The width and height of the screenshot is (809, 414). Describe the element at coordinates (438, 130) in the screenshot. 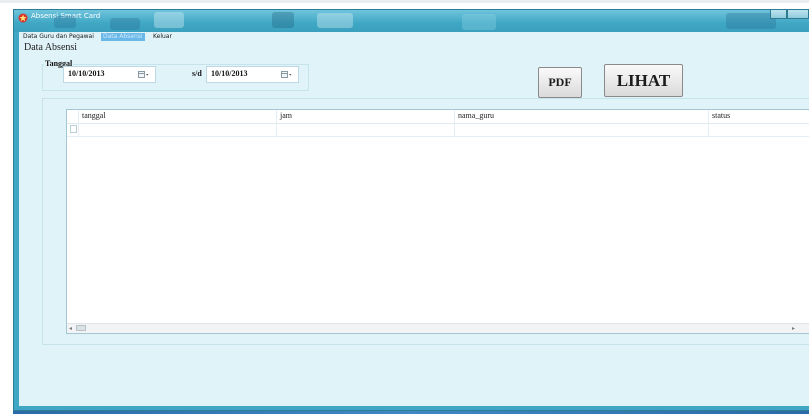

I see `new-row` at that location.